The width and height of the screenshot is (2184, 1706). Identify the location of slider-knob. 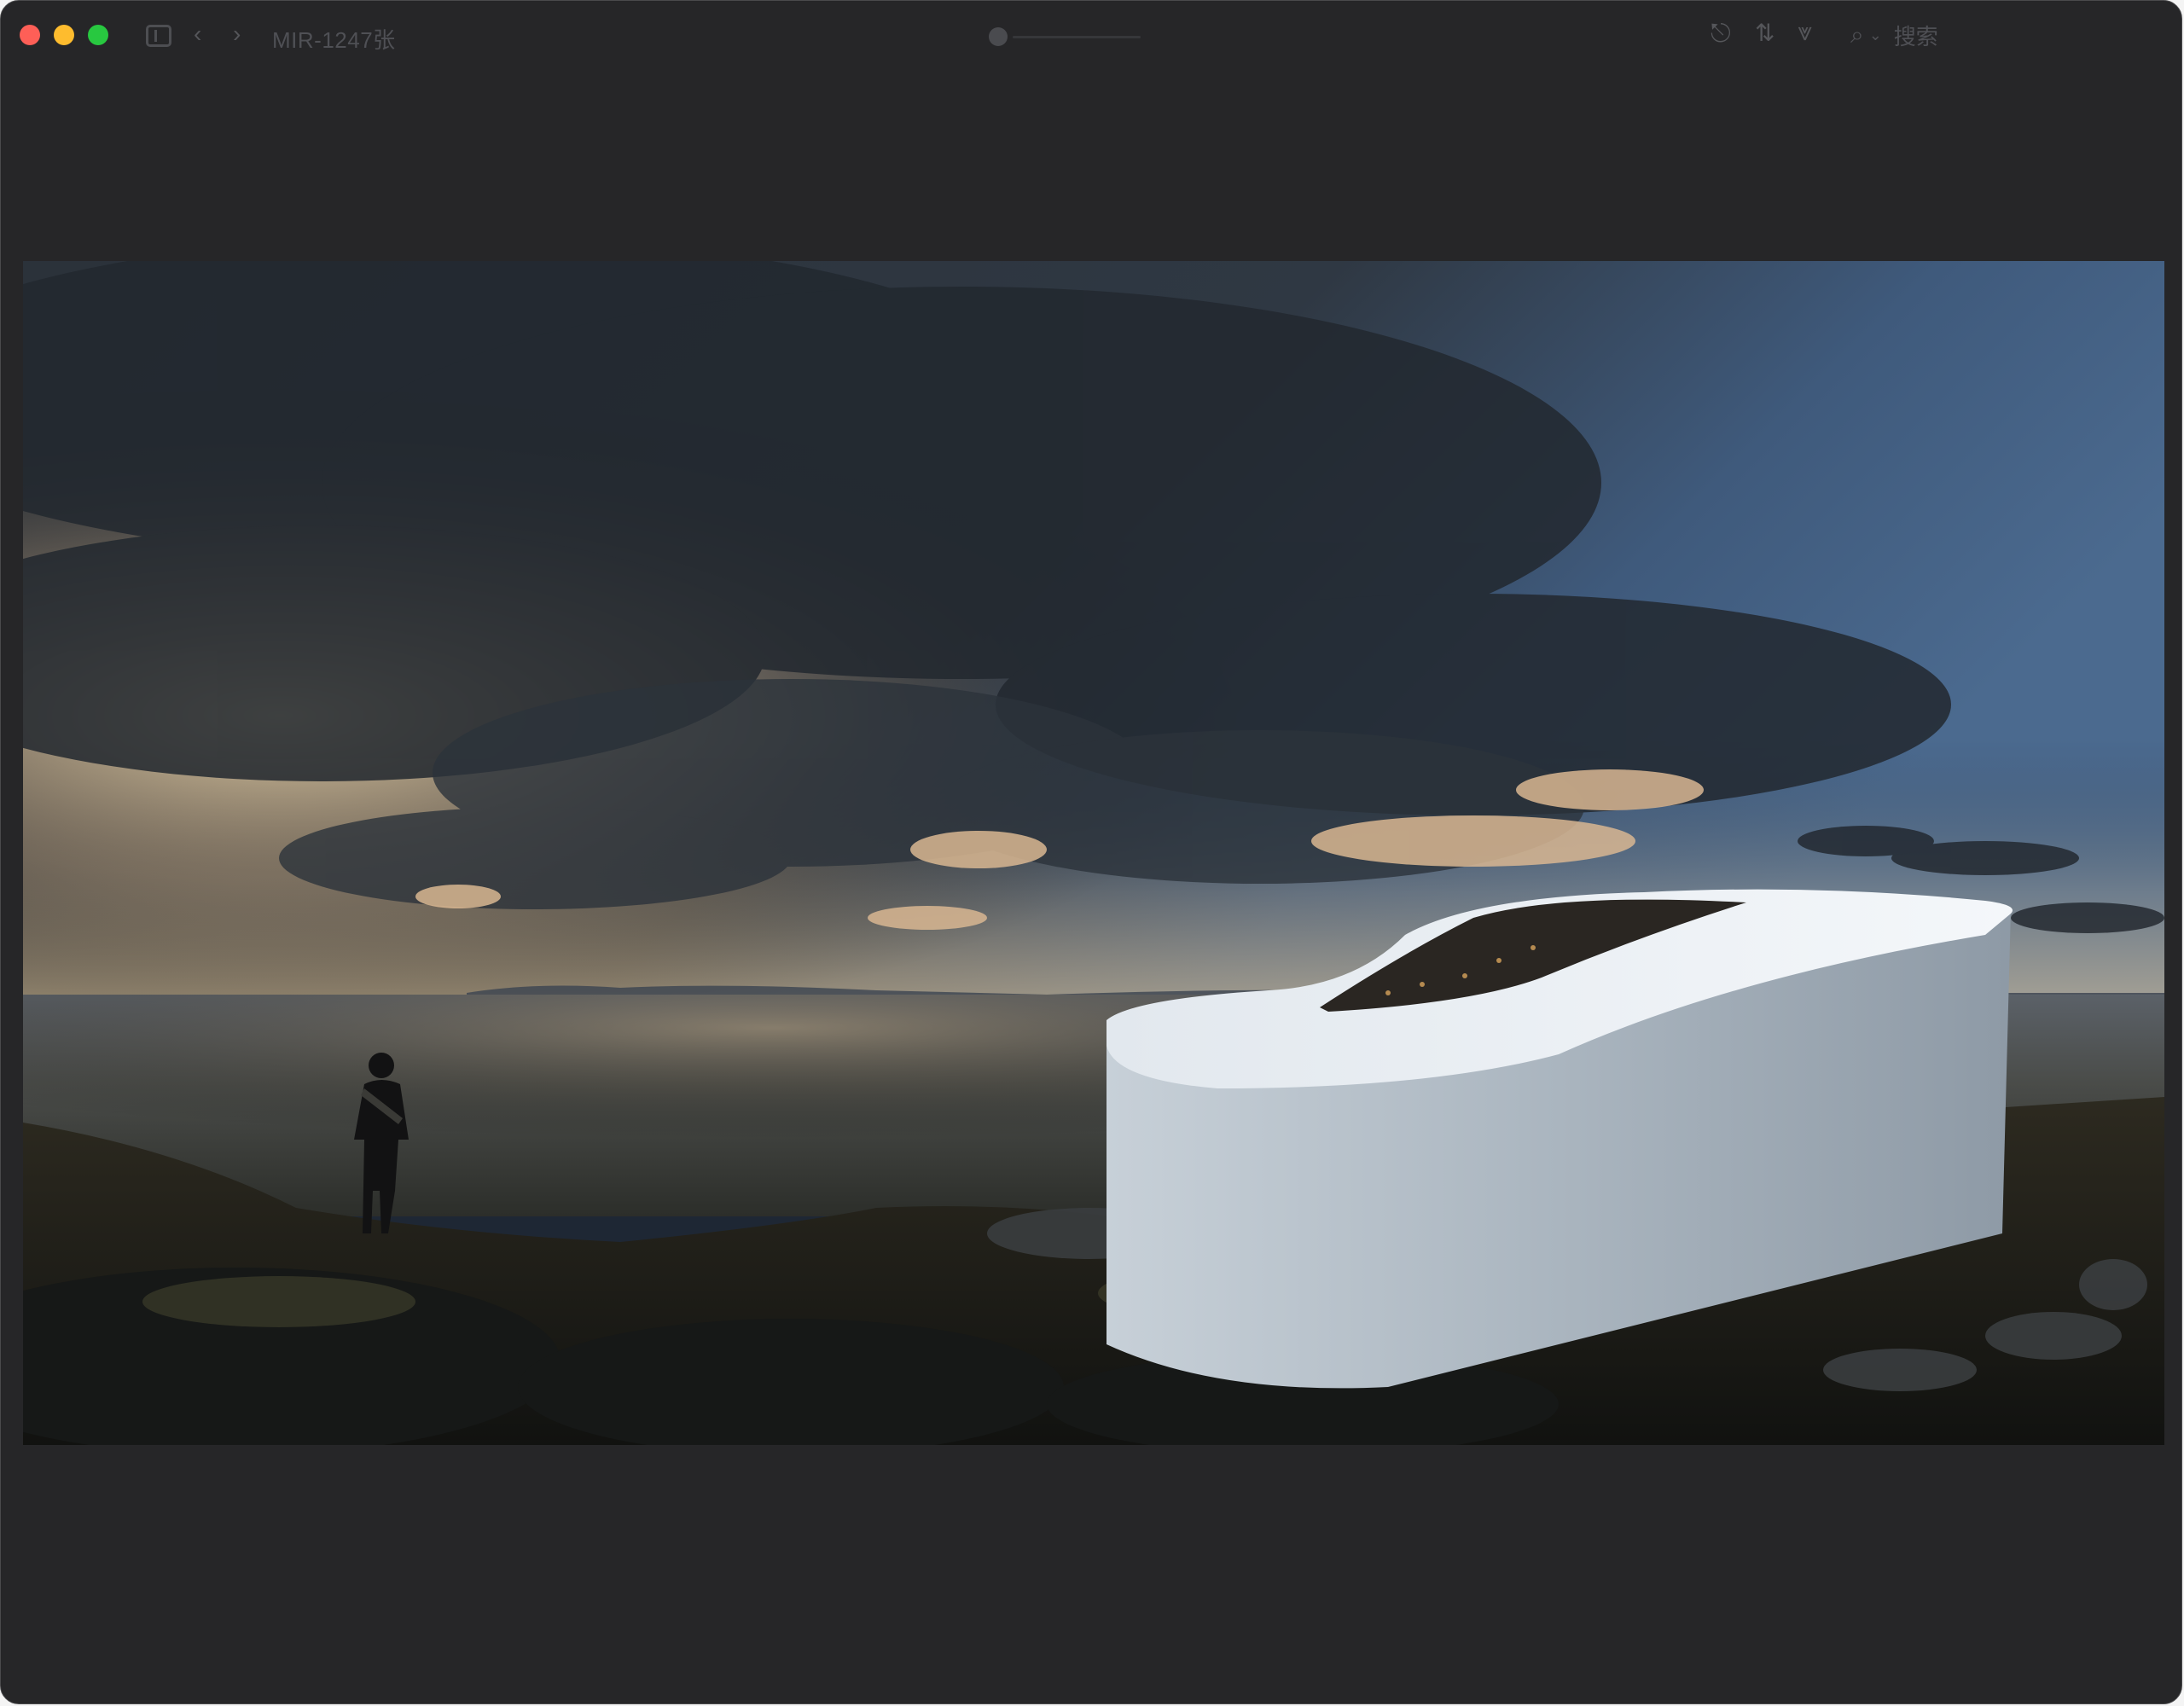
(999, 36).